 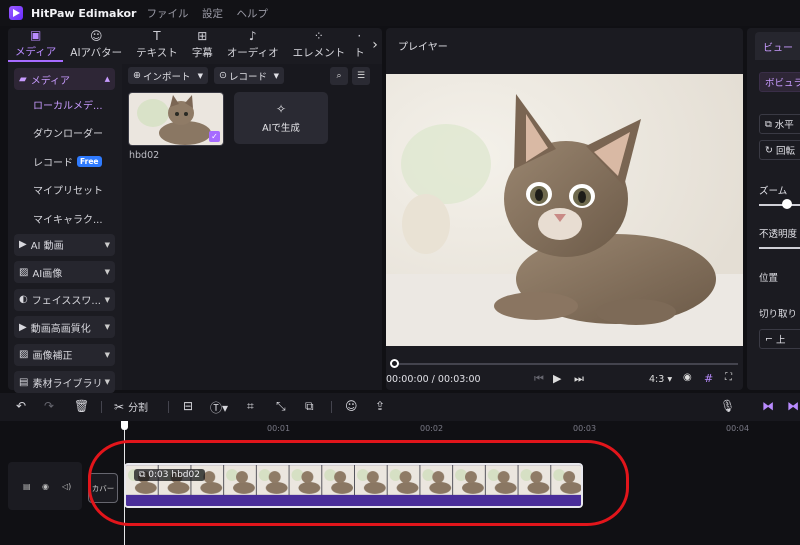 What do you see at coordinates (359, 45) in the screenshot?
I see `tab-more: · ト` at bounding box center [359, 45].